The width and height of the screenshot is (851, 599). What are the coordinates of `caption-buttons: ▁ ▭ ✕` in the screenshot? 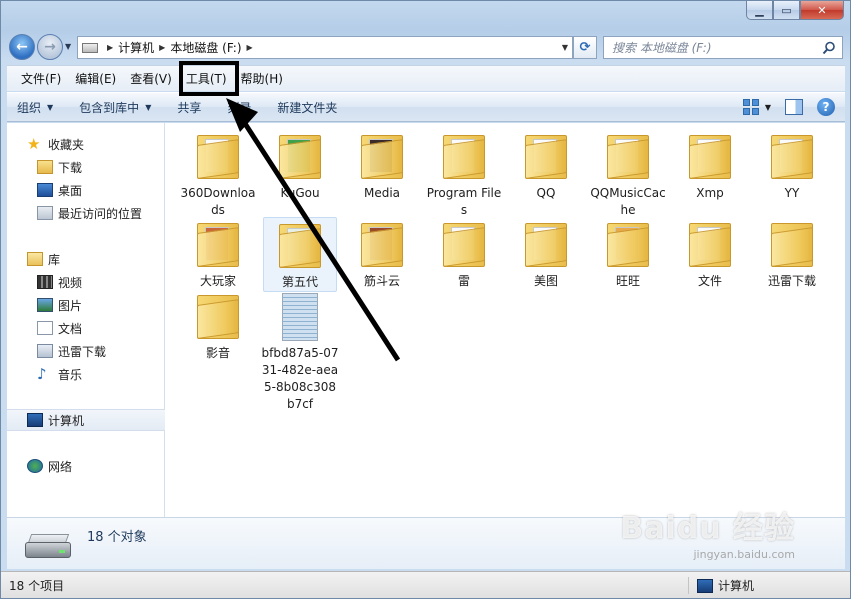 It's located at (795, 10).